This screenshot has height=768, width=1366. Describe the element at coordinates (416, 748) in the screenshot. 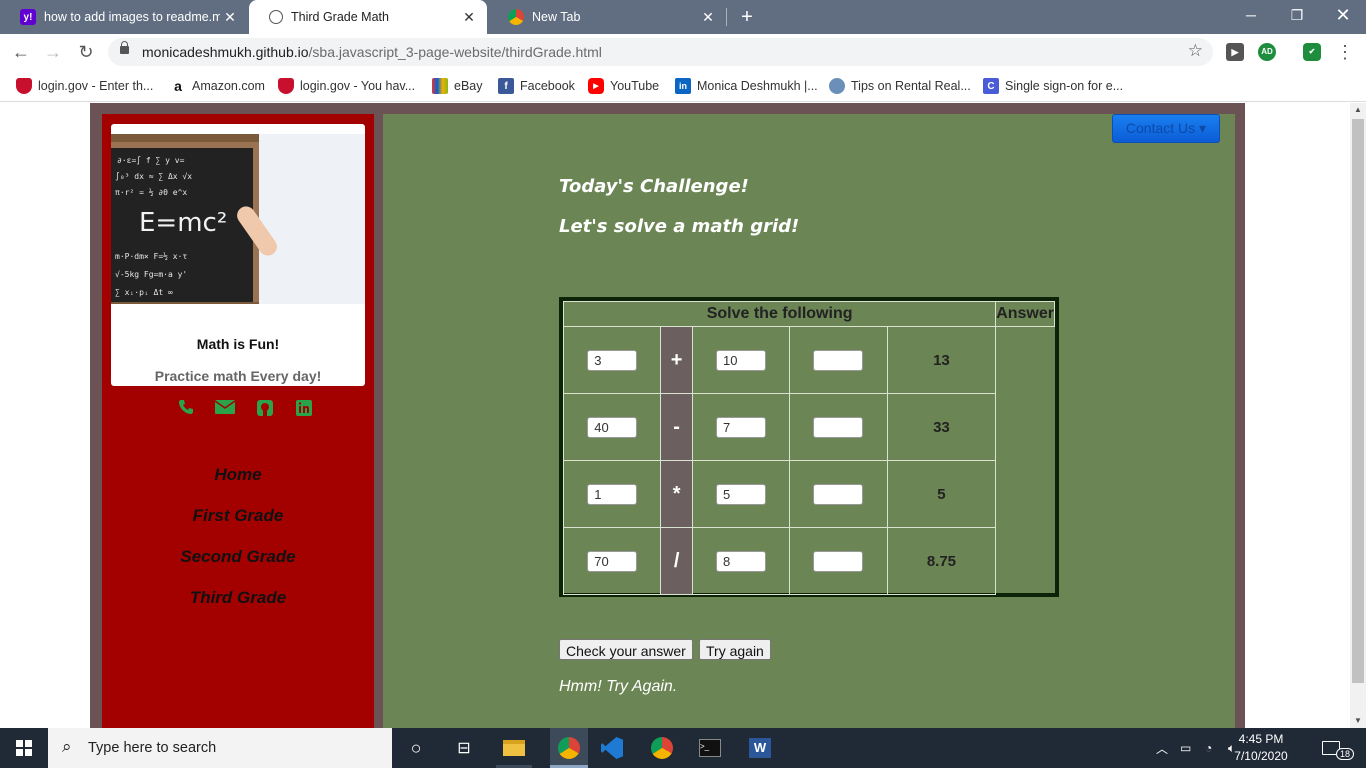

I see `cortana-icon: ○` at that location.